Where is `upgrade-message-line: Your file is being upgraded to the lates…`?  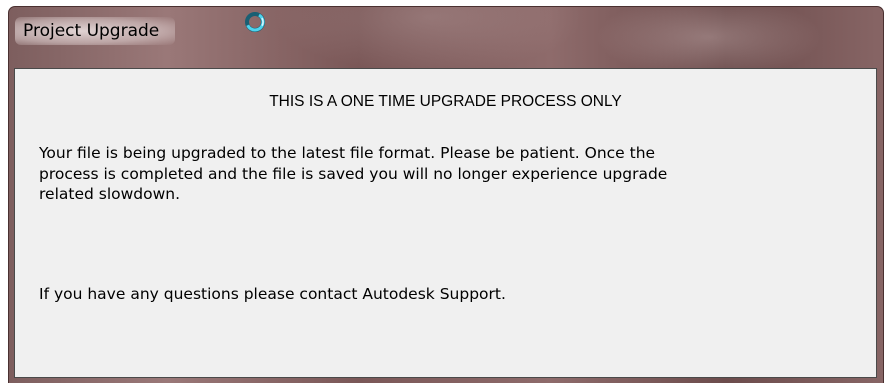 upgrade-message-line: Your file is being upgraded to the lates… is located at coordinates (347, 153).